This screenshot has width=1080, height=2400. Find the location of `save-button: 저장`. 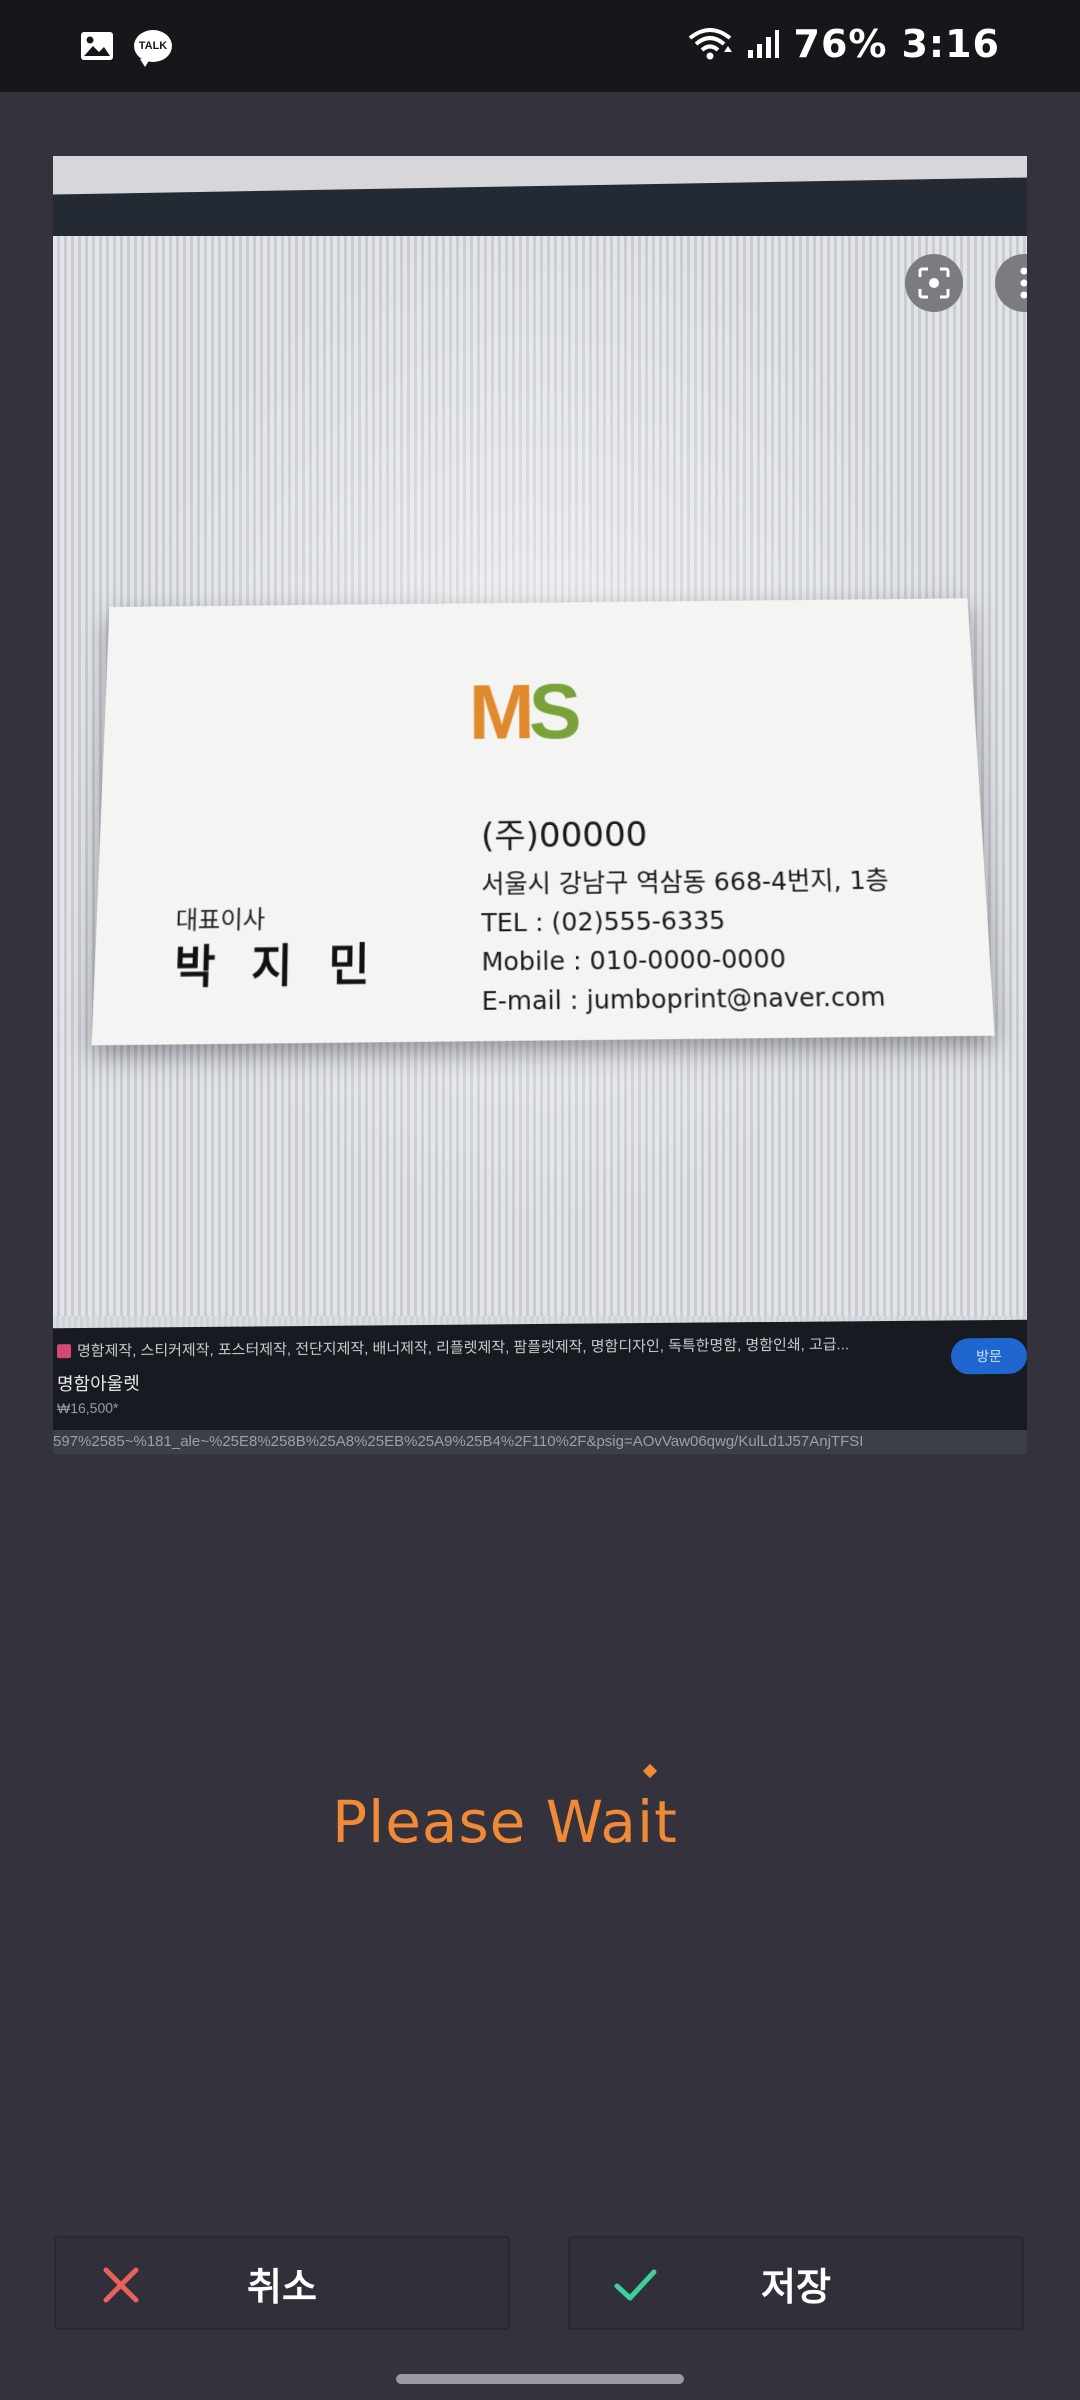

save-button: 저장 is located at coordinates (796, 2283).